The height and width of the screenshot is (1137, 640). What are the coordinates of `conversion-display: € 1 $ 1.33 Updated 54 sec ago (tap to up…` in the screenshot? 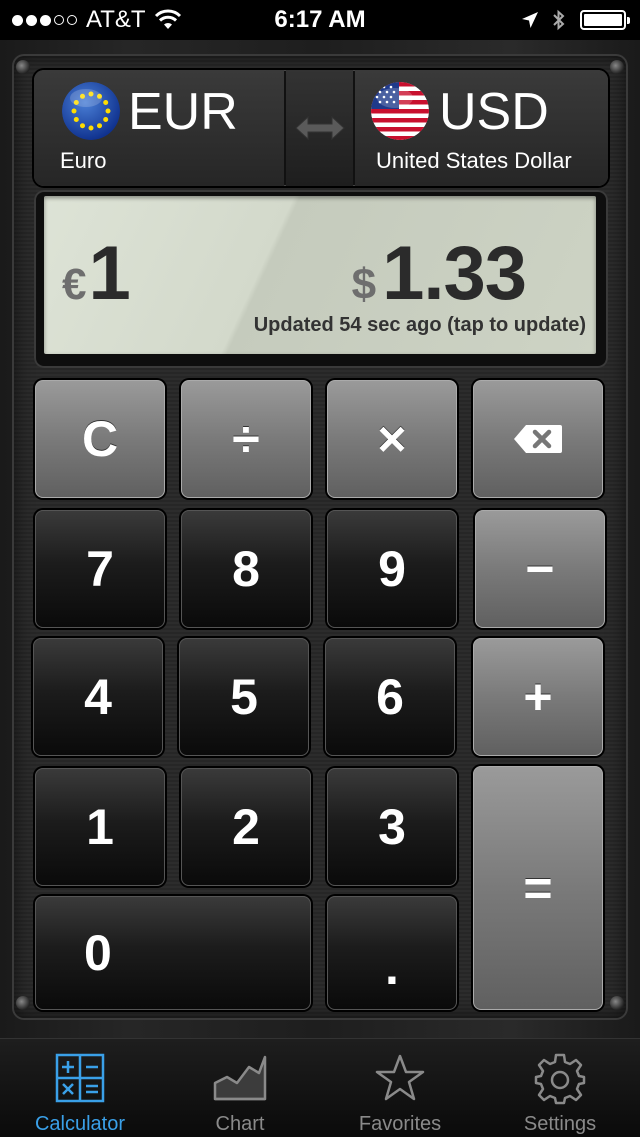 It's located at (320, 275).